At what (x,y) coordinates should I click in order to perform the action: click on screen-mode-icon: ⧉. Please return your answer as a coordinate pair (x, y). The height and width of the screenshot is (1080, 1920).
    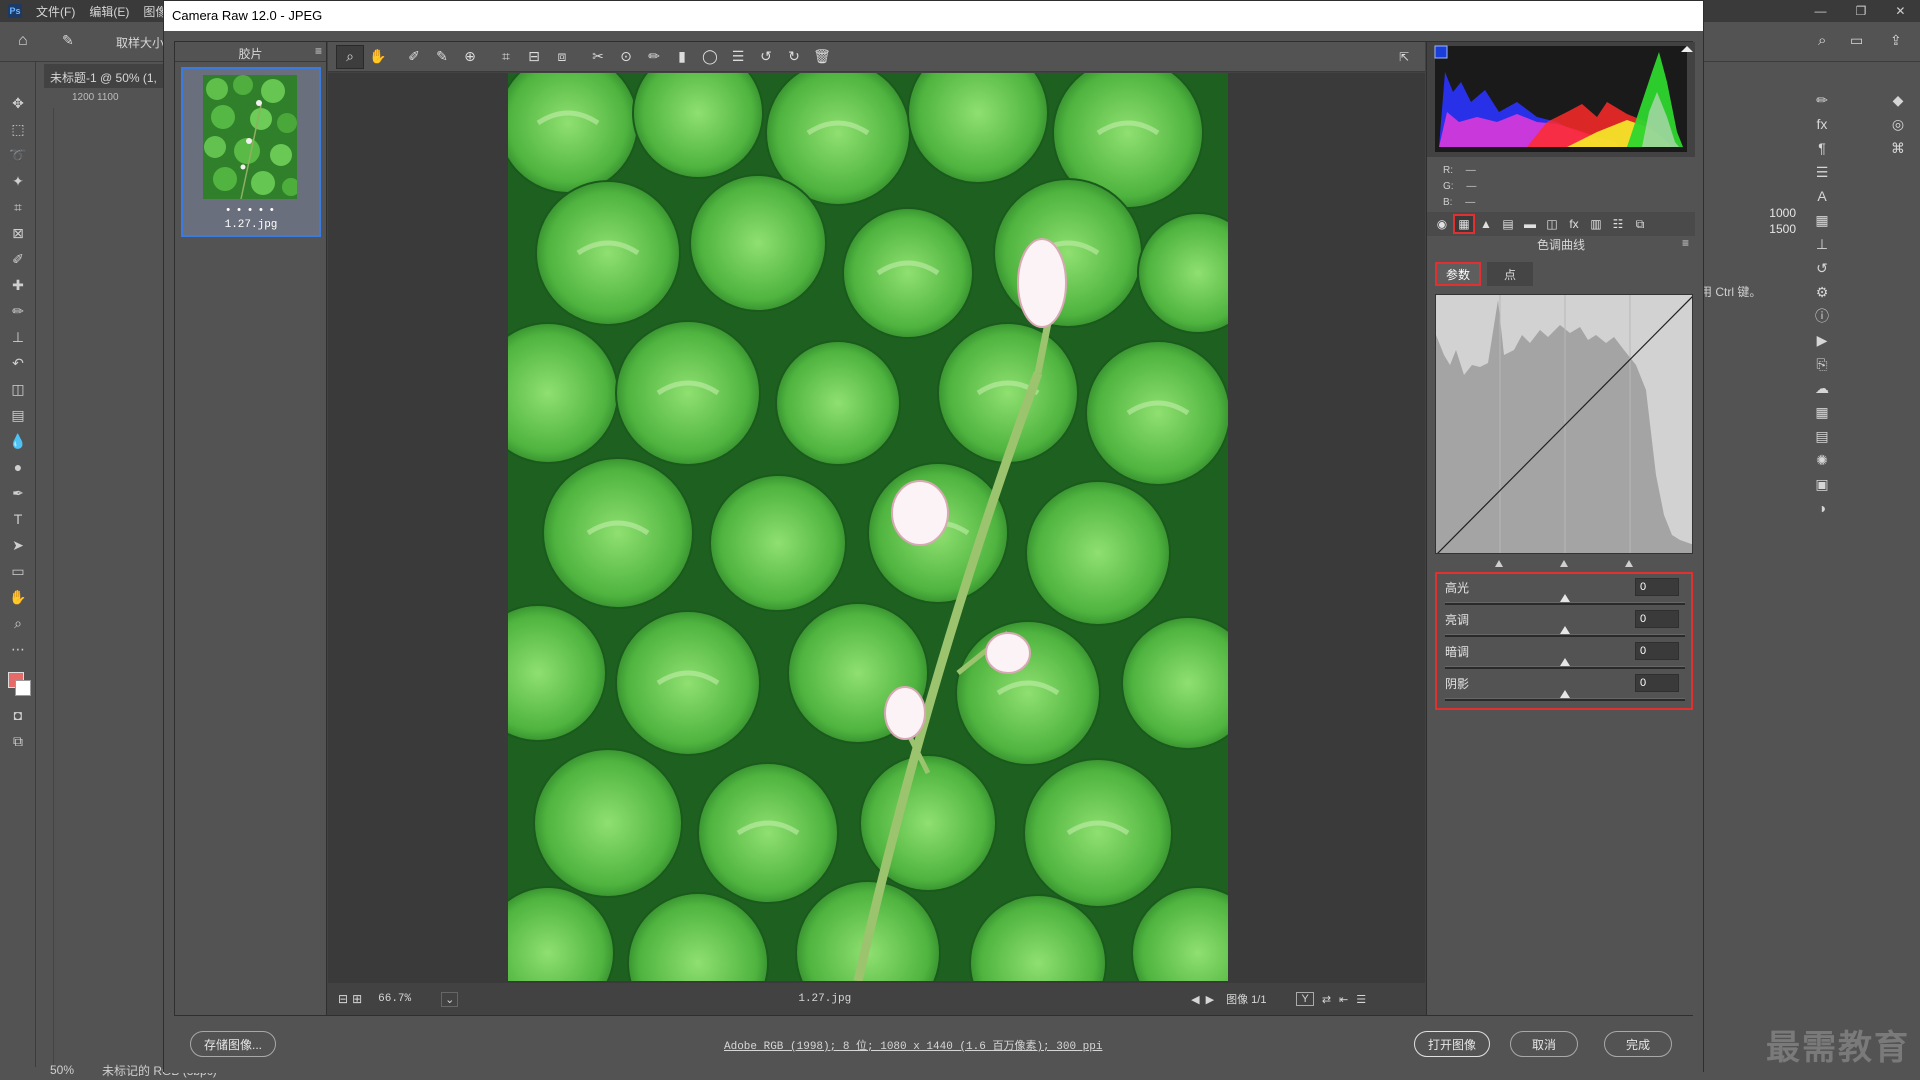
    Looking at the image, I should click on (18, 741).